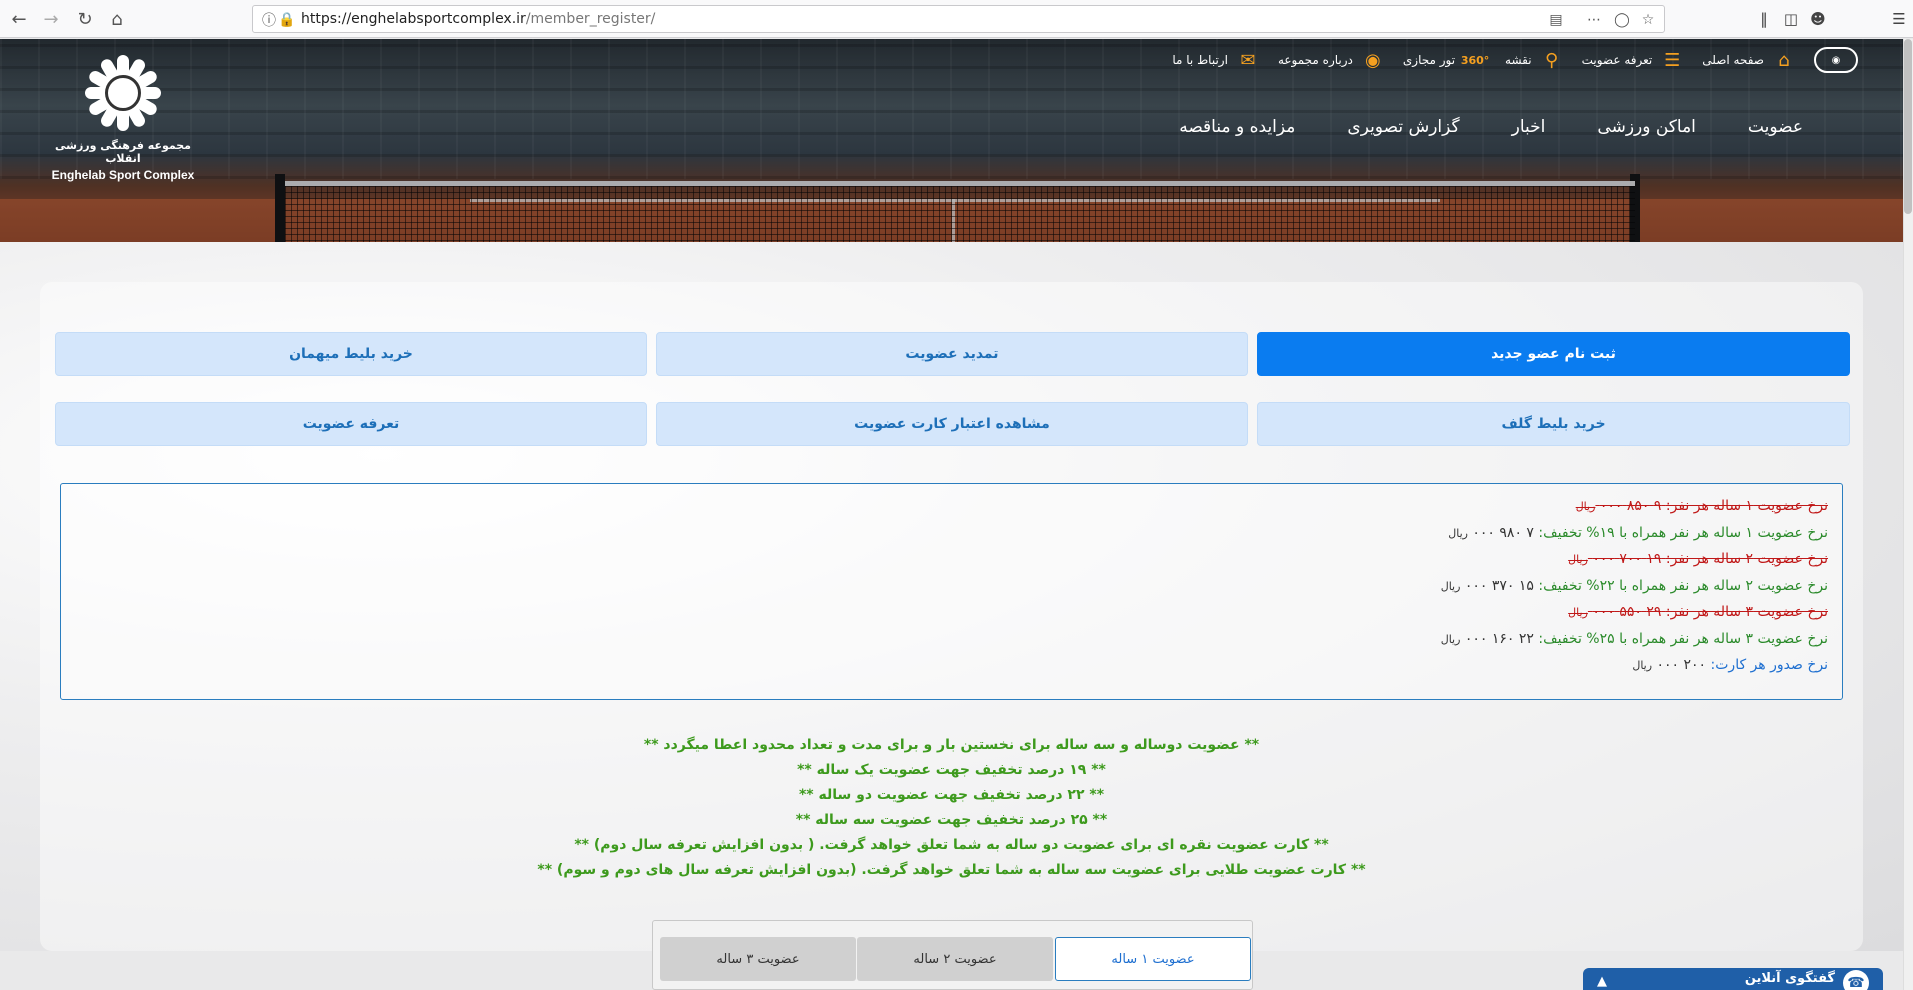  I want to click on tab-three-year: عضویت ۳ ساله, so click(758, 959).